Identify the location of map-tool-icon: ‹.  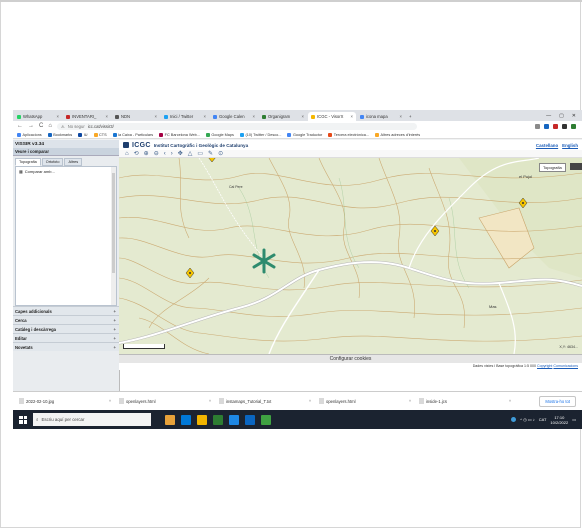
(165, 154).